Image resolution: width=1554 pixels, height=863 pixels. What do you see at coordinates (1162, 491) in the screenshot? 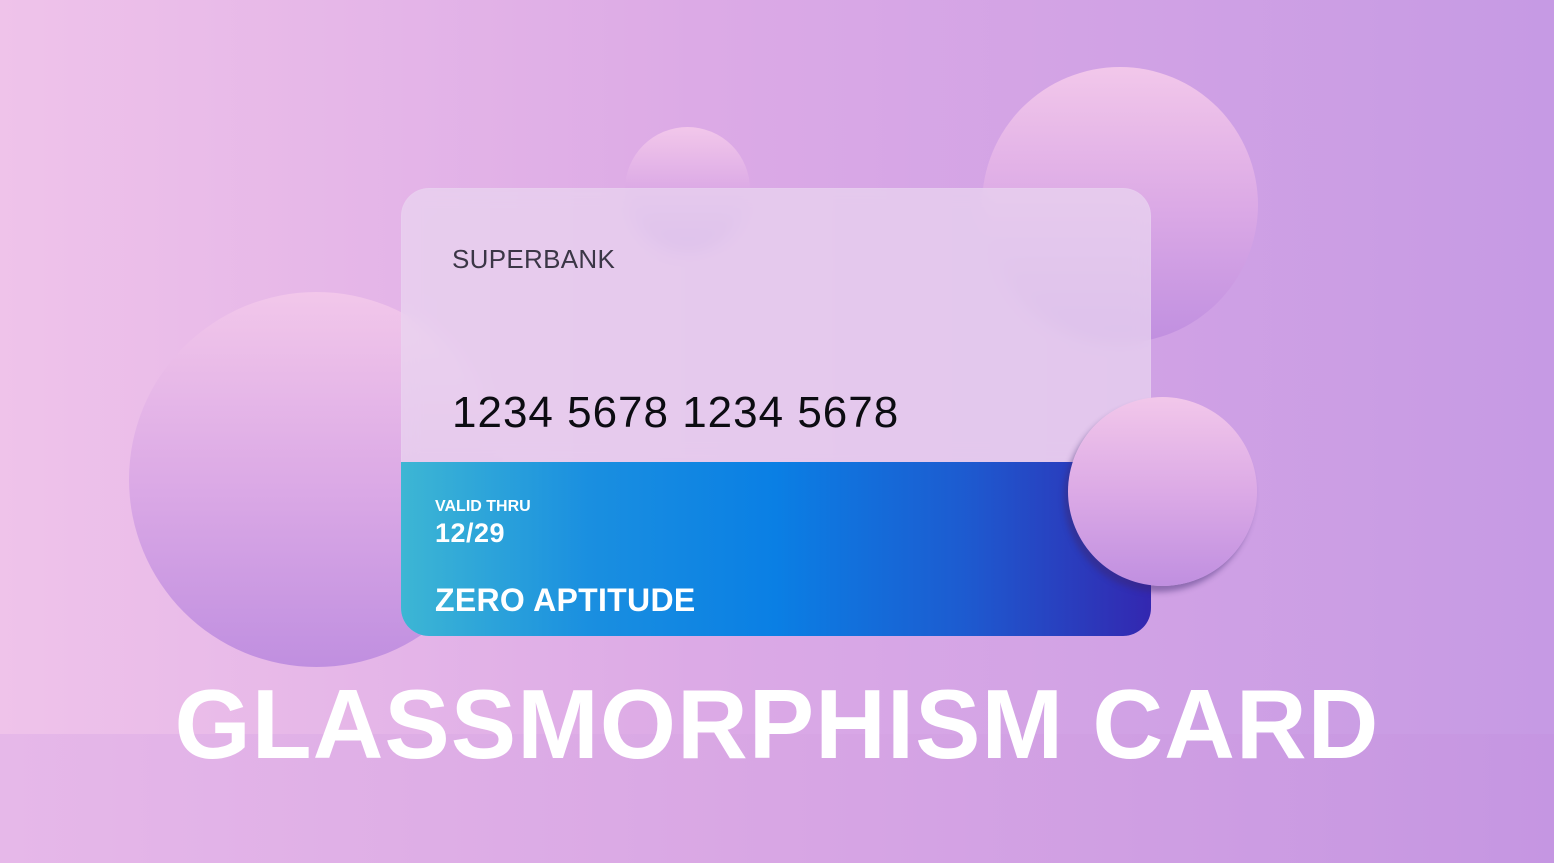
I see `decorative-bubble-front` at bounding box center [1162, 491].